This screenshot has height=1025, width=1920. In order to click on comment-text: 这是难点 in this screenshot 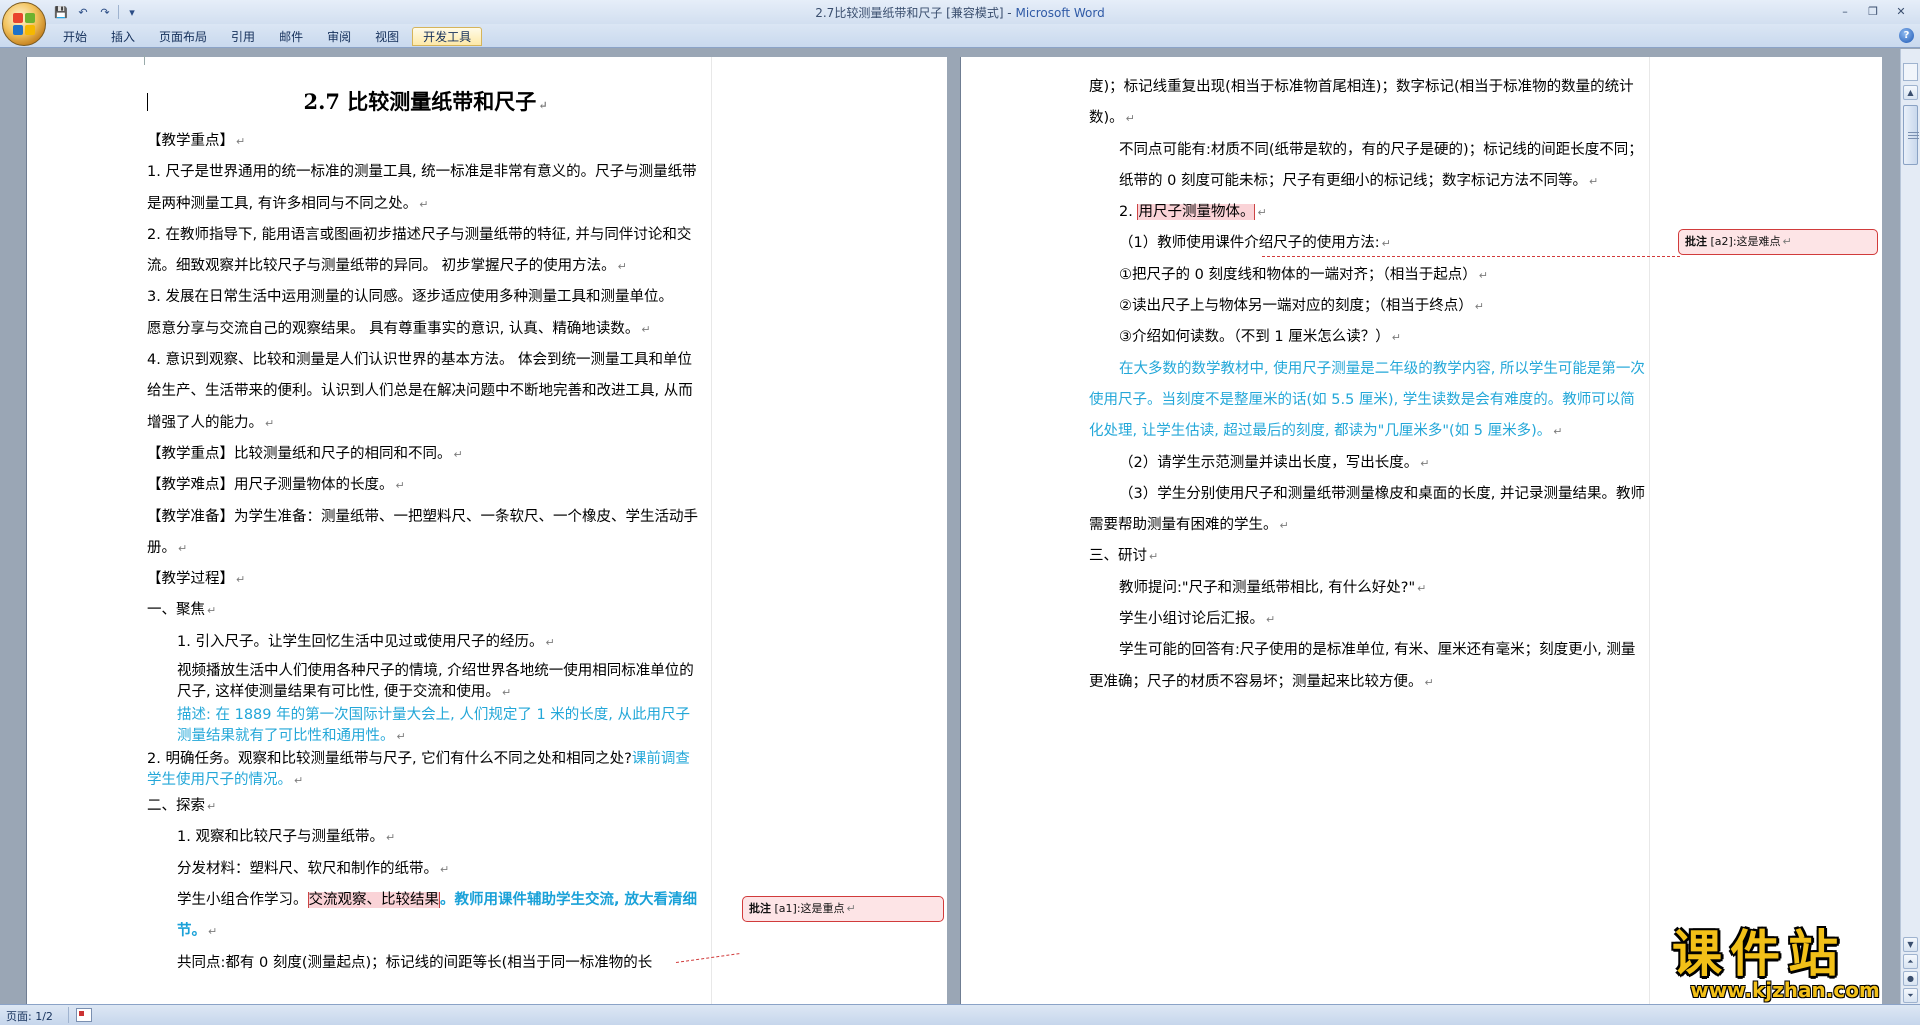, I will do `click(1758, 241)`.